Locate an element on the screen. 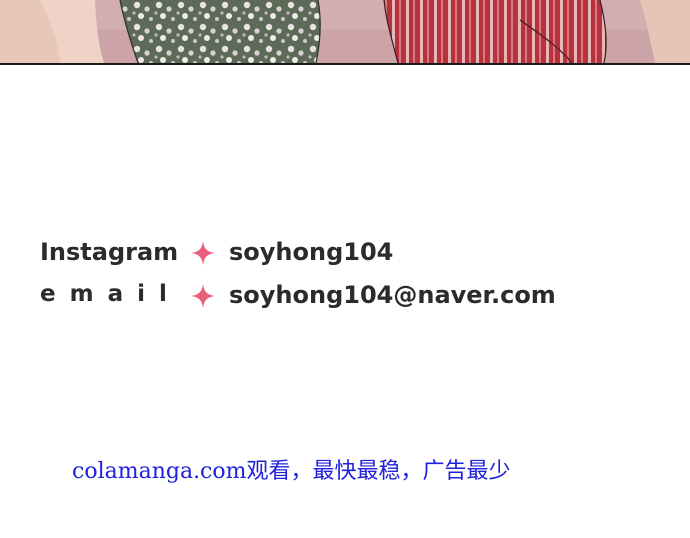  manga-panel-image is located at coordinates (345, 32).